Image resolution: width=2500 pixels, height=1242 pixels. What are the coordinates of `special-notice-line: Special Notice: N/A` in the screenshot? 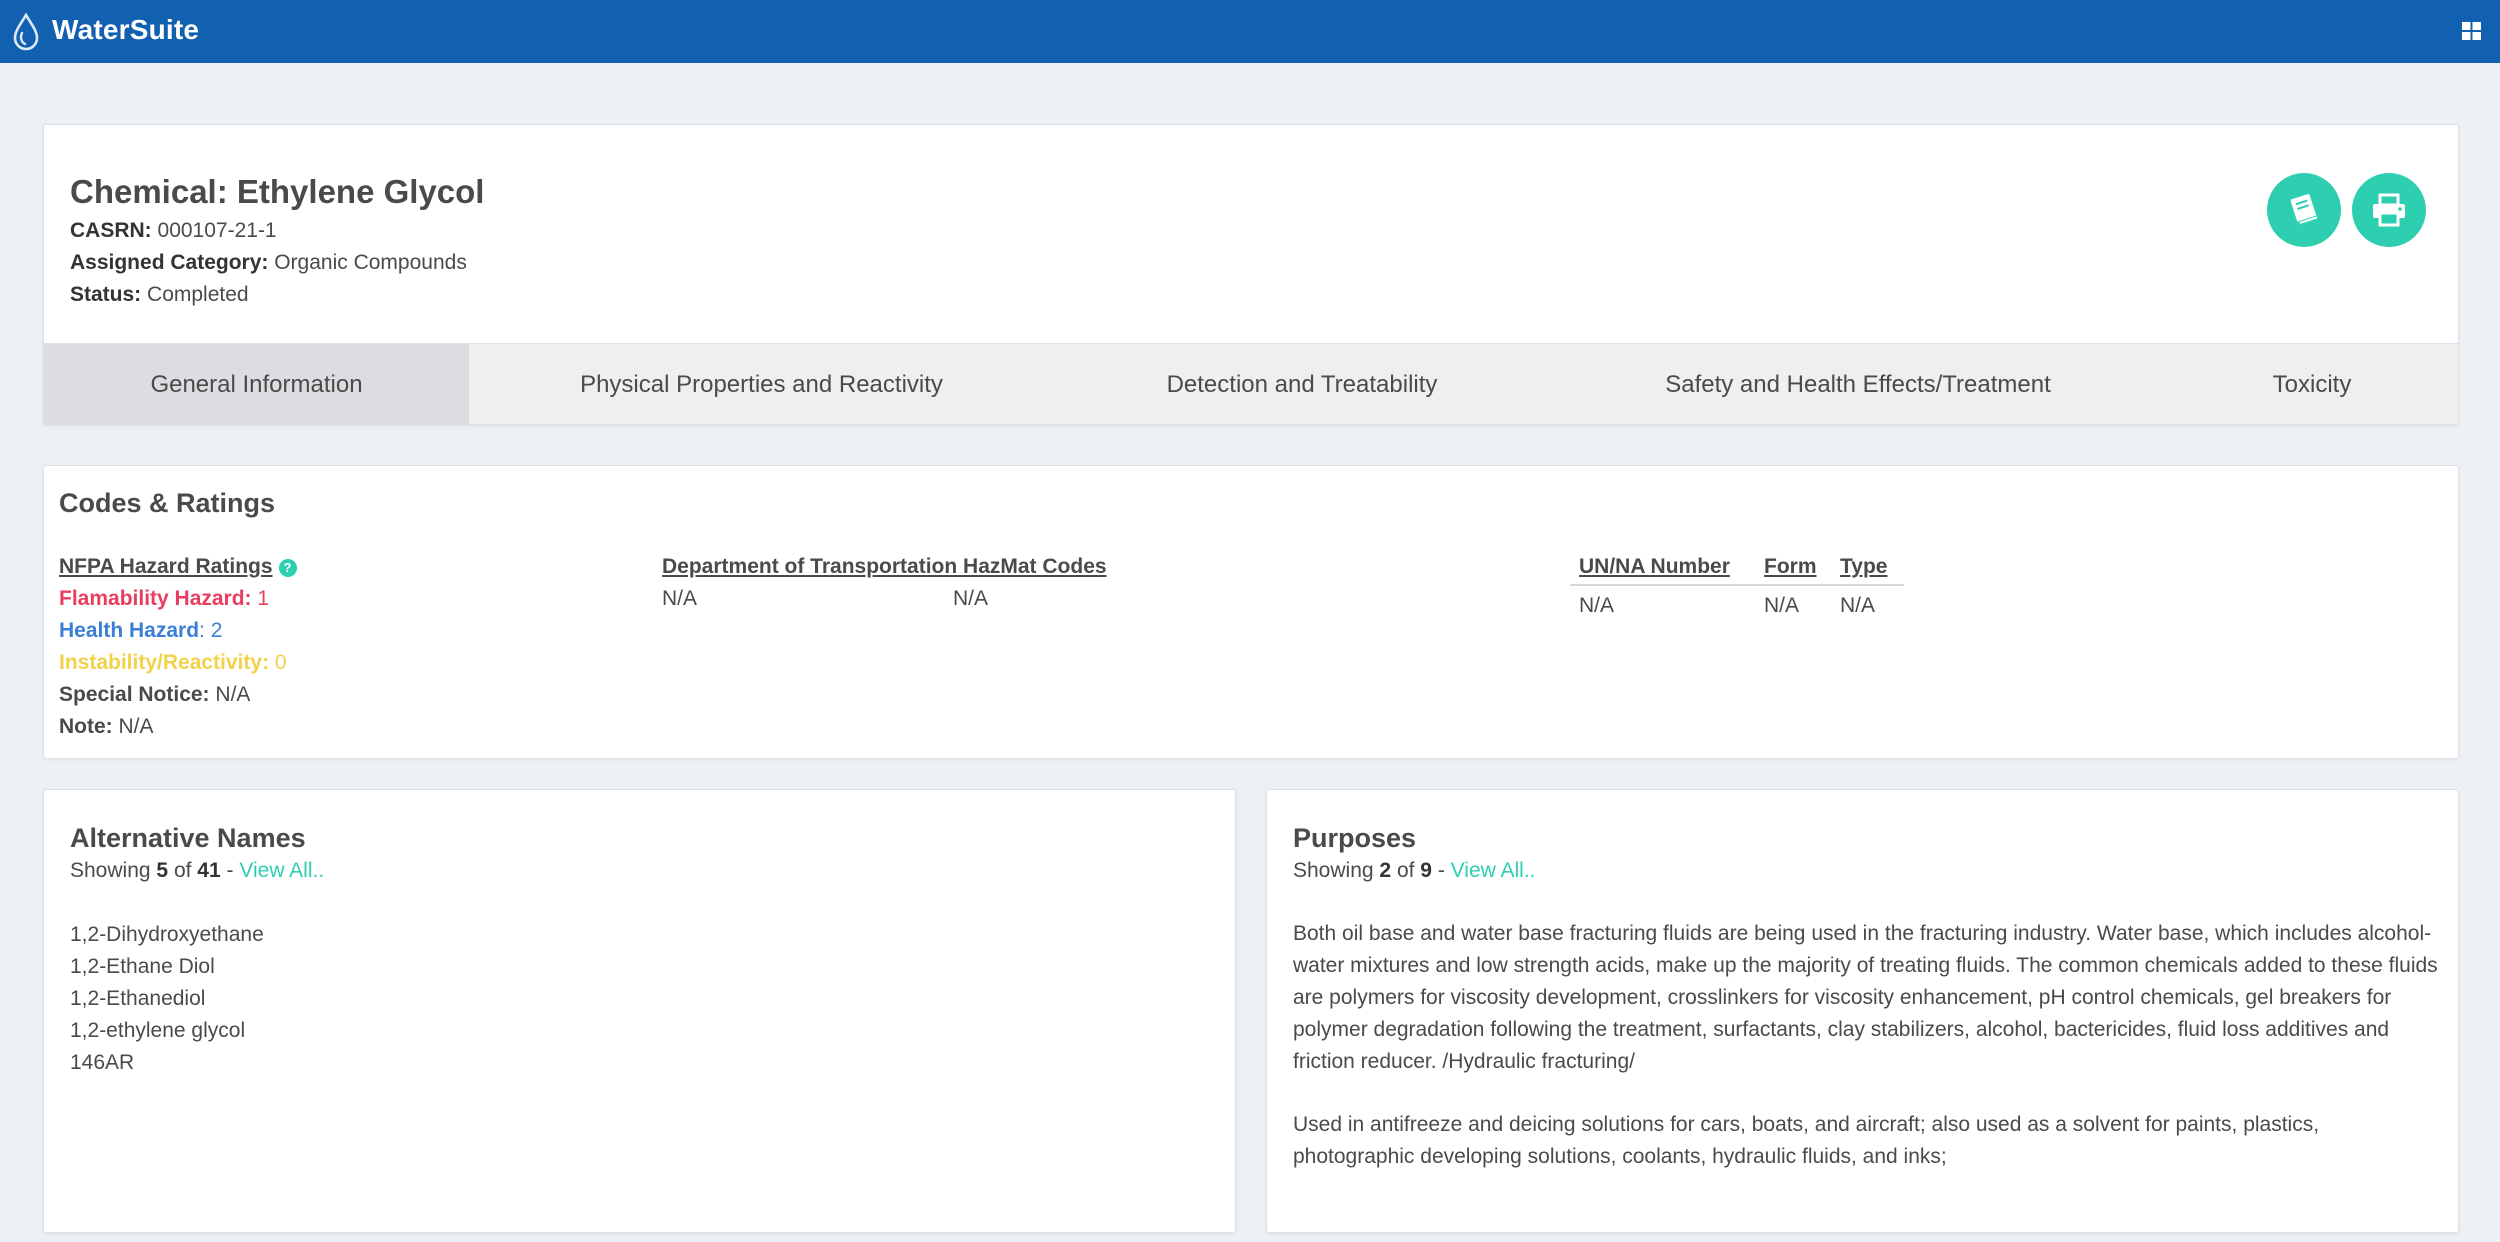 It's located at (154, 695).